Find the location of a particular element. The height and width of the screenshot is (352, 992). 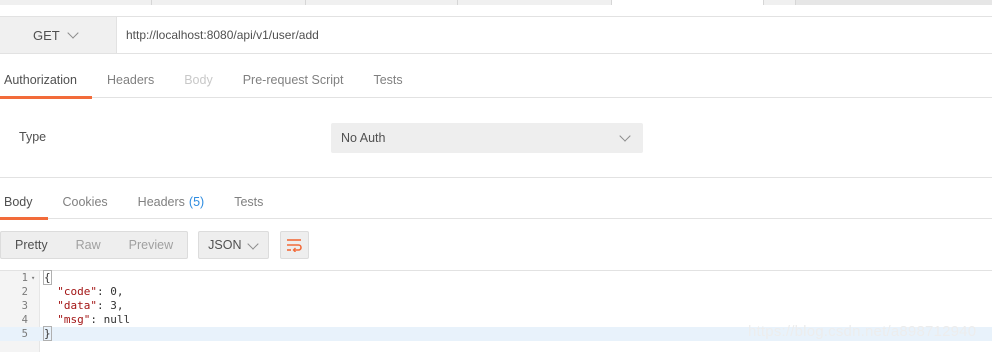

request-tab-strip is located at coordinates (496, 2).